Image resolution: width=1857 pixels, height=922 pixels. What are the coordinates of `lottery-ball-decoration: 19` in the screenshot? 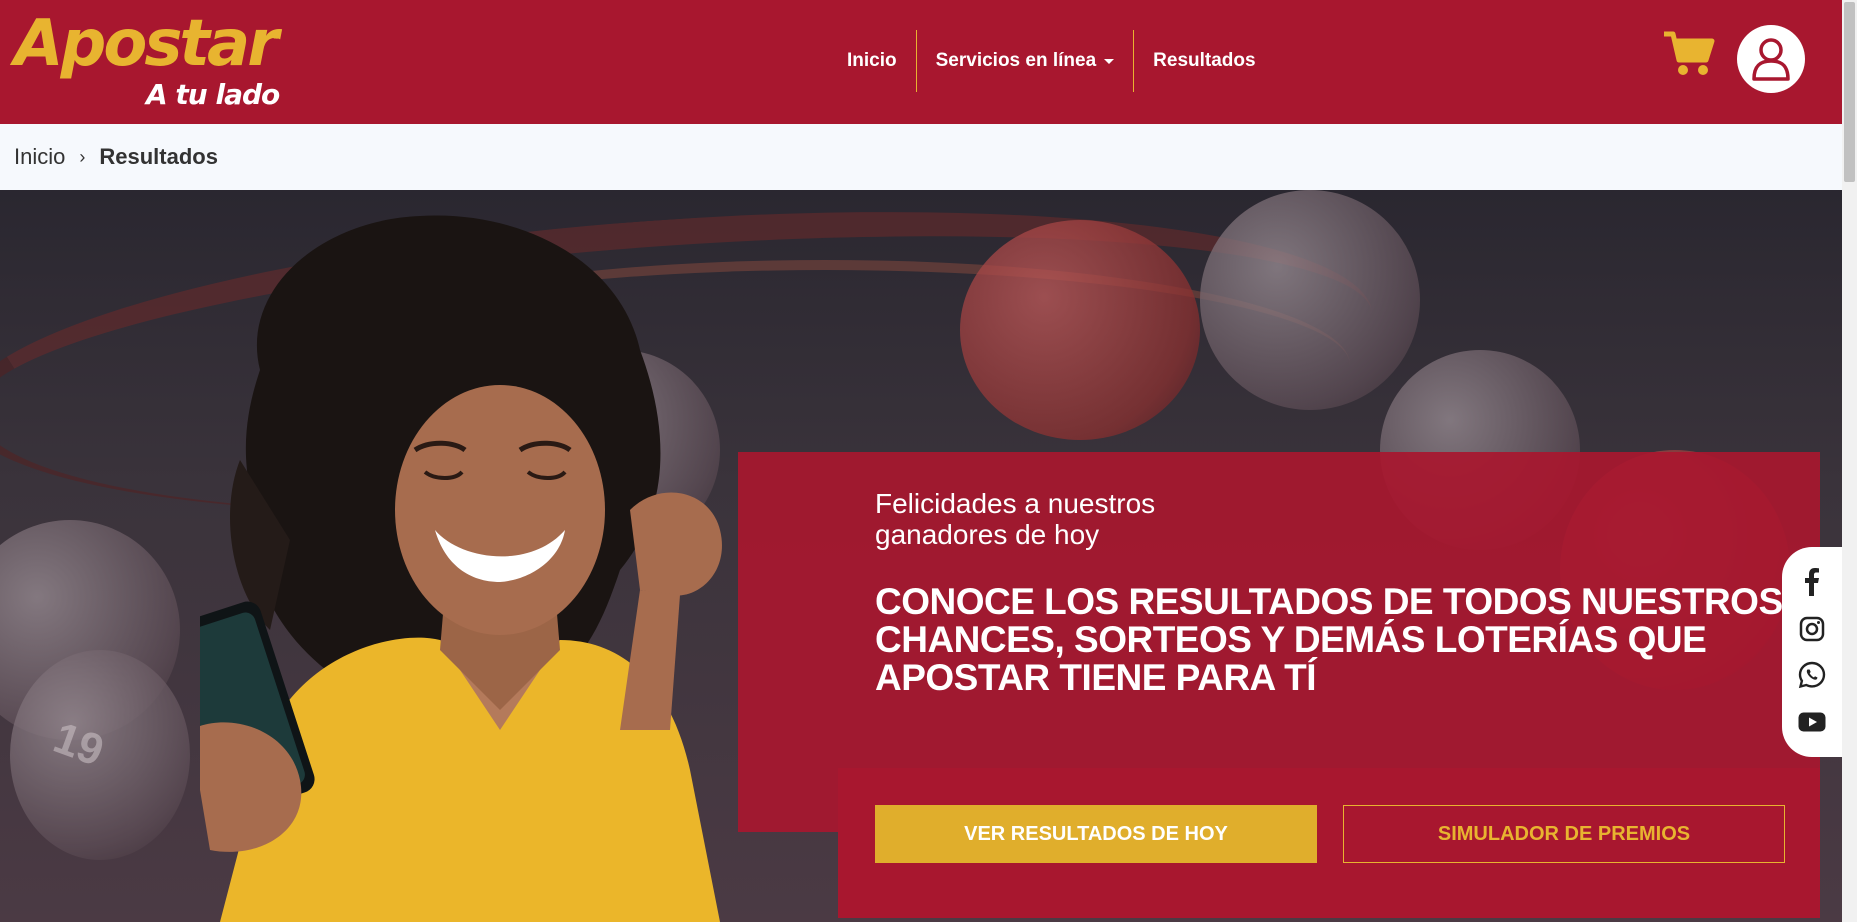 It's located at (100, 755).